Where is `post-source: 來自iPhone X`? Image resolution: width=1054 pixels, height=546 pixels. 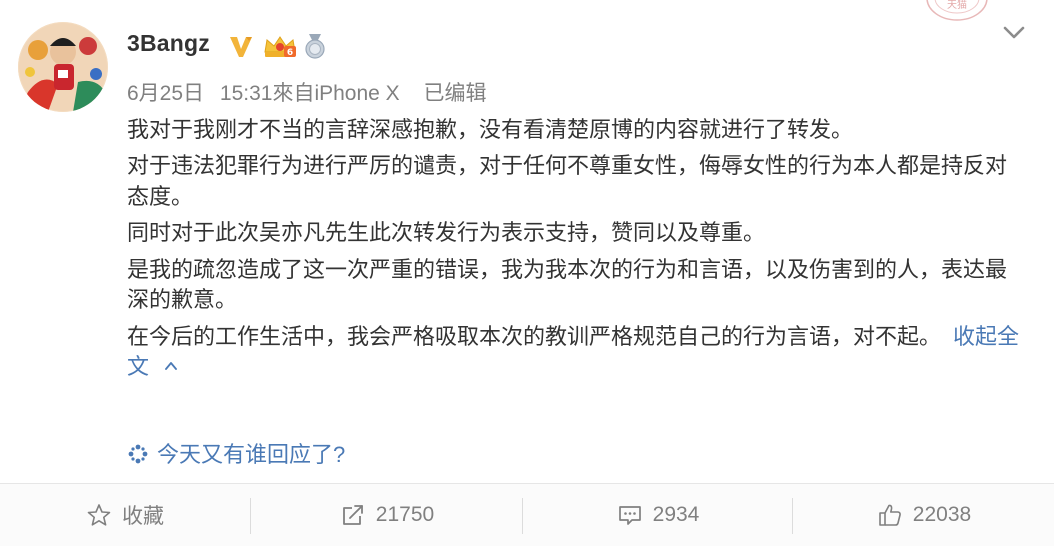
post-source: 來自iPhone X is located at coordinates (336, 93).